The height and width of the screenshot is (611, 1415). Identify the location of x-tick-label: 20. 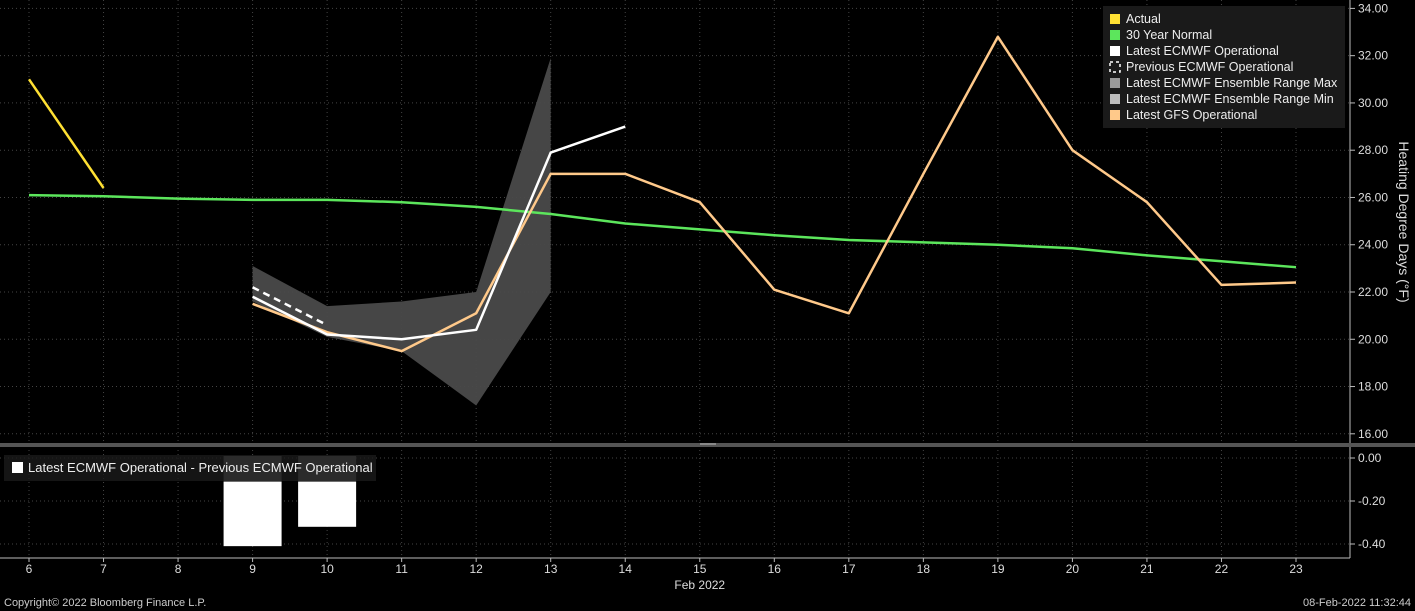
(1073, 569).